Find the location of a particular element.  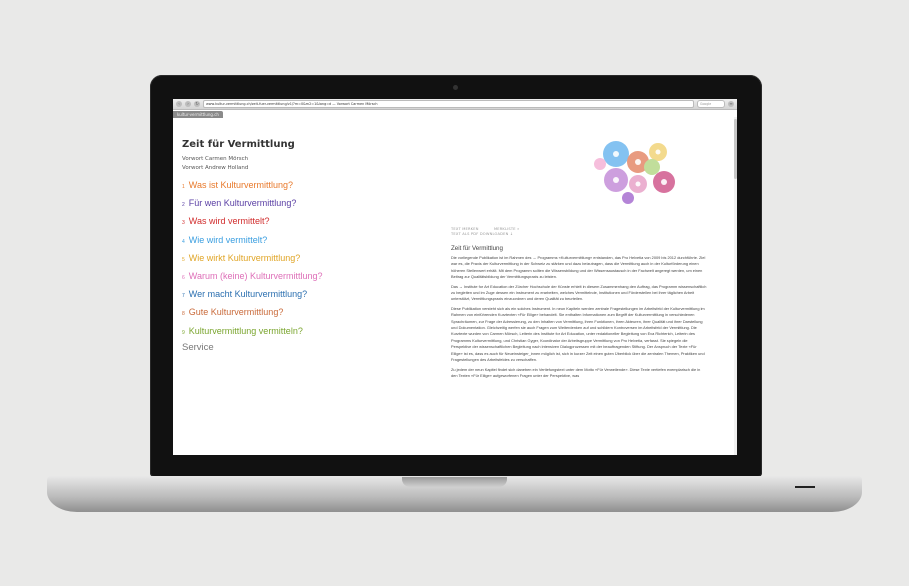

pdf-download-link: TEXT ALS PDF DOWNLOADEN ↓ is located at coordinates (579, 234).